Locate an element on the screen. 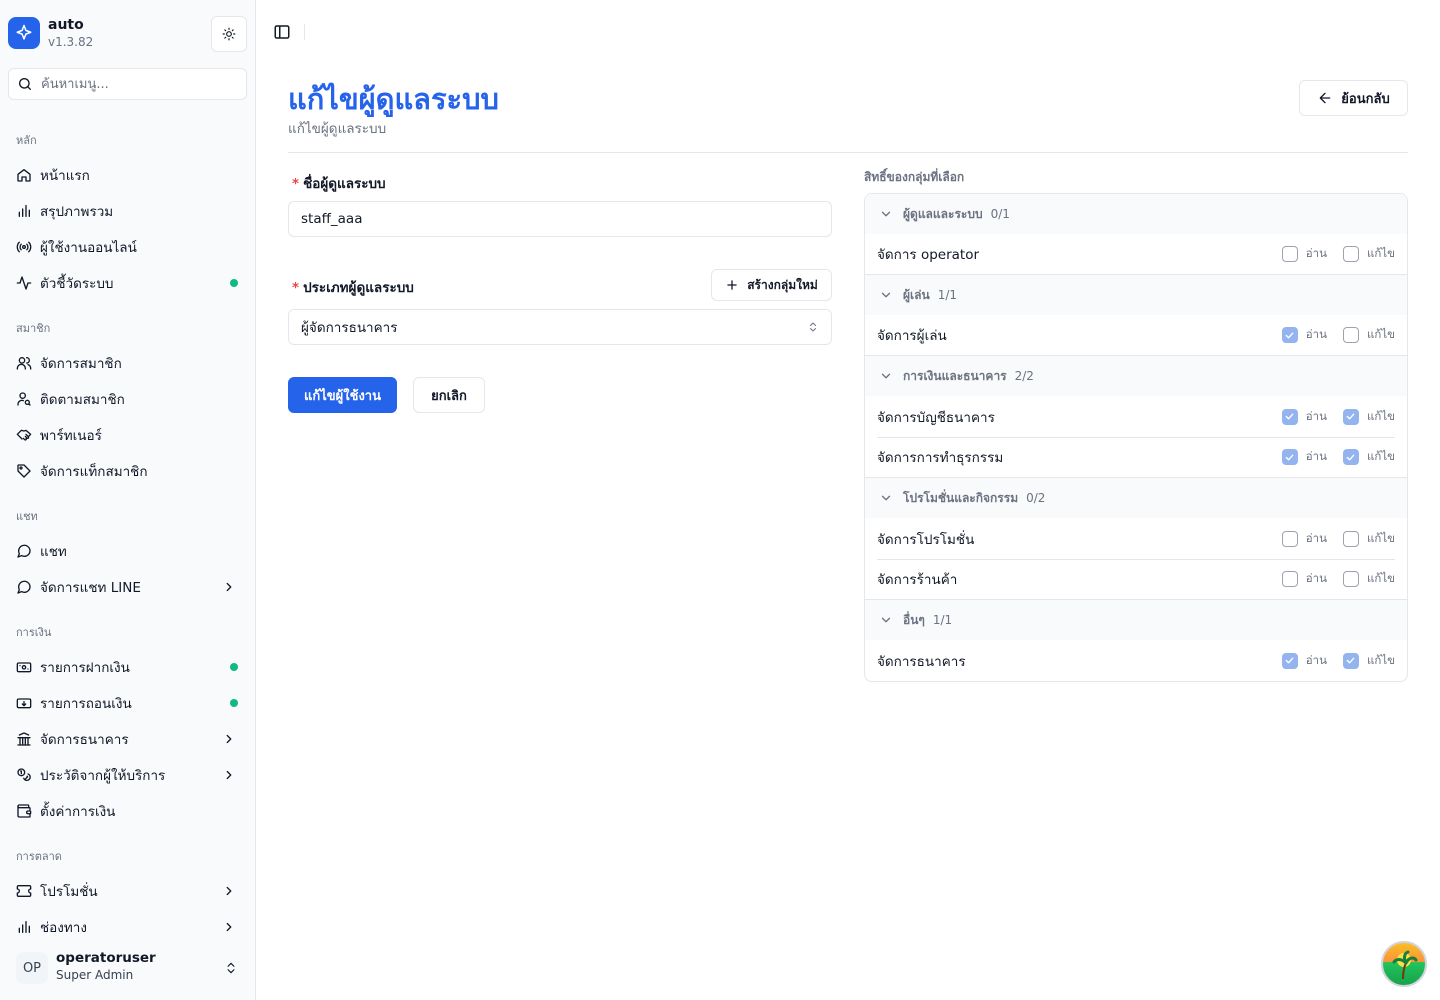 This screenshot has width=1440, height=1000. permission-group-name: อื่นๆ is located at coordinates (914, 619).